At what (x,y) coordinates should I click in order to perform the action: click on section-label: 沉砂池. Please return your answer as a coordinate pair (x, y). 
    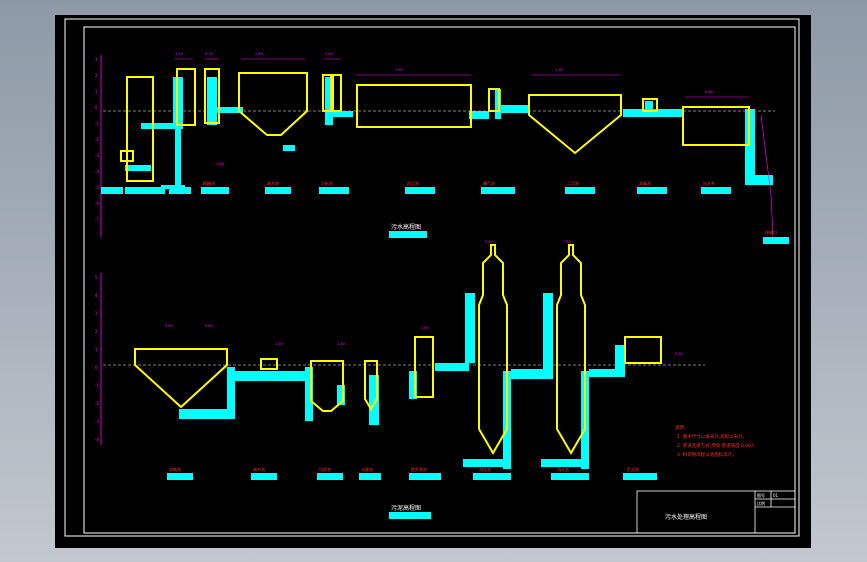
    Looking at the image, I should click on (327, 183).